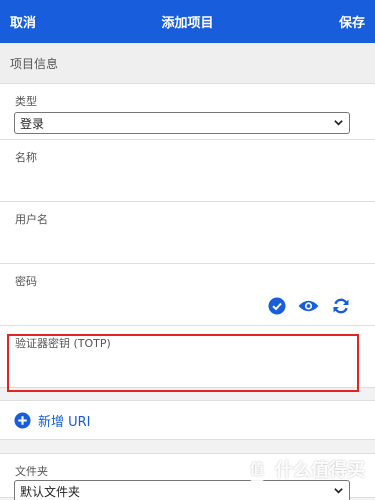 This screenshot has width=375, height=500. Describe the element at coordinates (26, 101) in the screenshot. I see `type-label: 类型` at that location.